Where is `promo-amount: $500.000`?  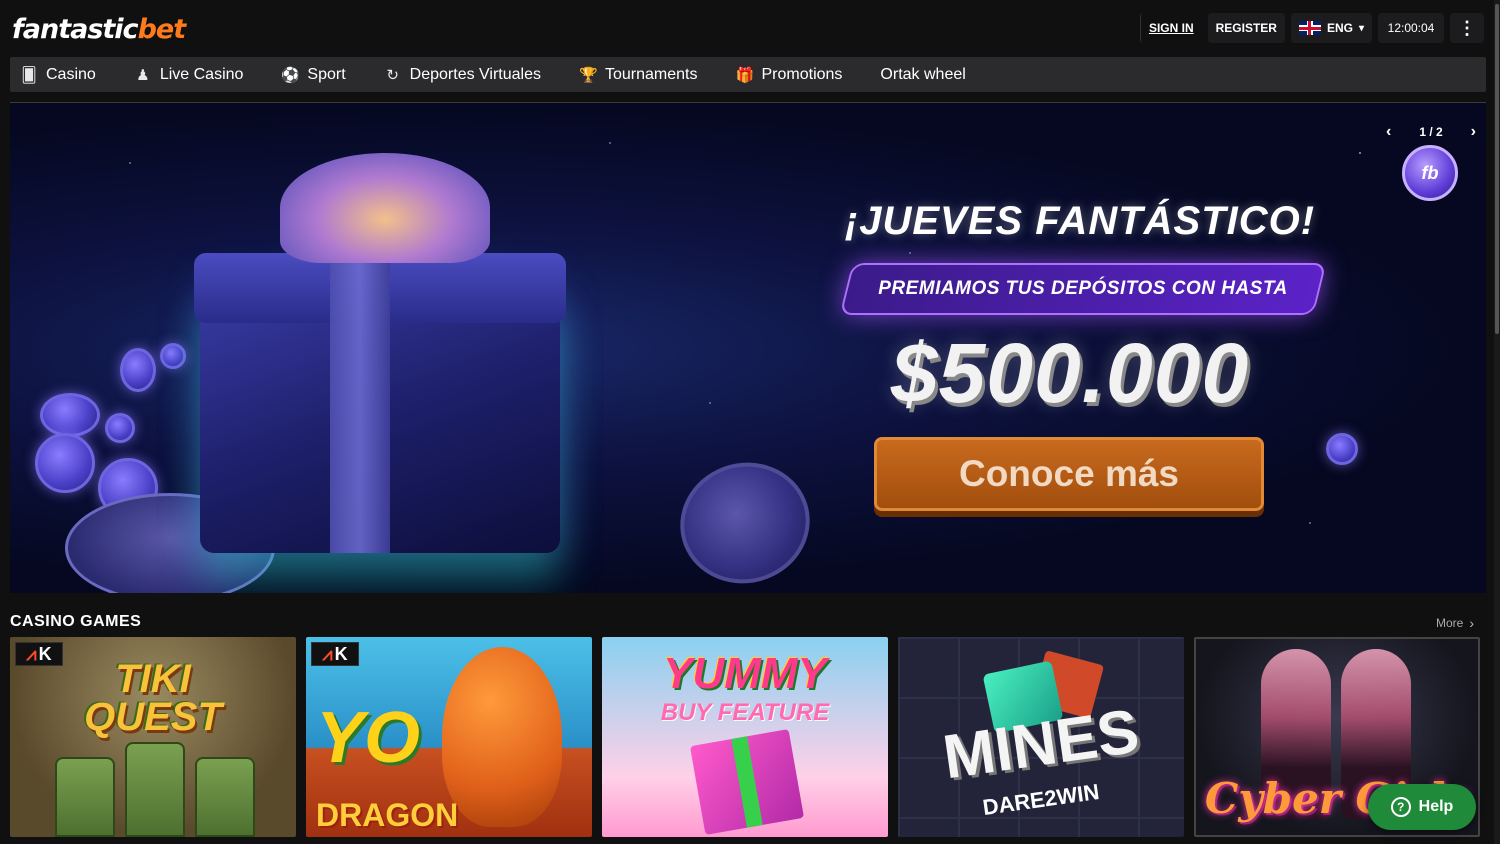
promo-amount: $500.000 is located at coordinates (1070, 373).